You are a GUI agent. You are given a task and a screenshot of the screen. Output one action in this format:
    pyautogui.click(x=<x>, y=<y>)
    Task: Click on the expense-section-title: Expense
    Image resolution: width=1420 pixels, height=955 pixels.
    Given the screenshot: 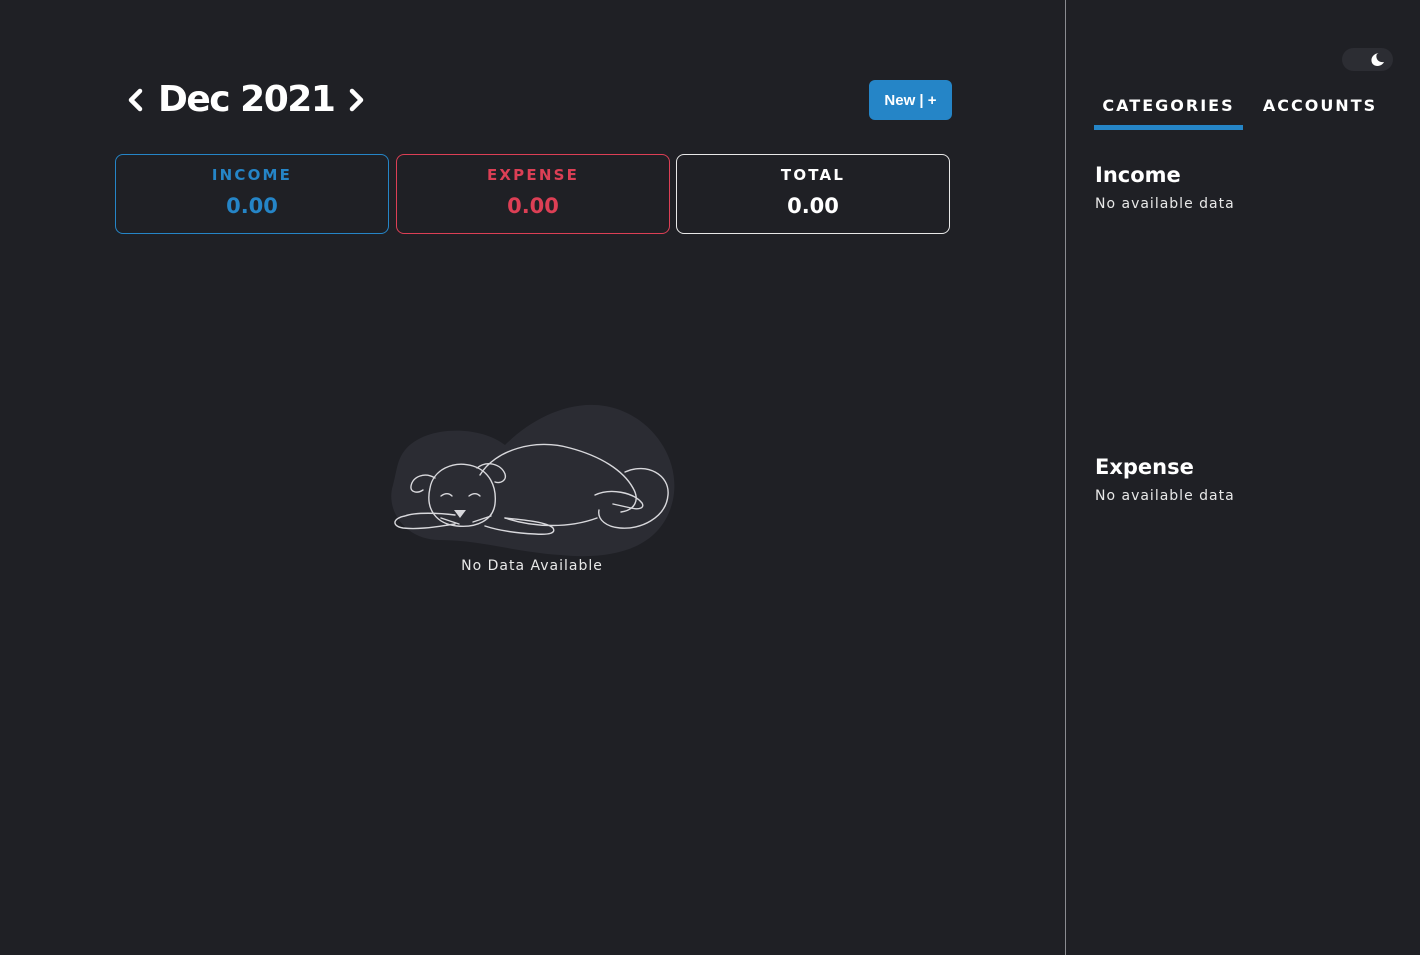 What is the action you would take?
    pyautogui.click(x=1144, y=467)
    